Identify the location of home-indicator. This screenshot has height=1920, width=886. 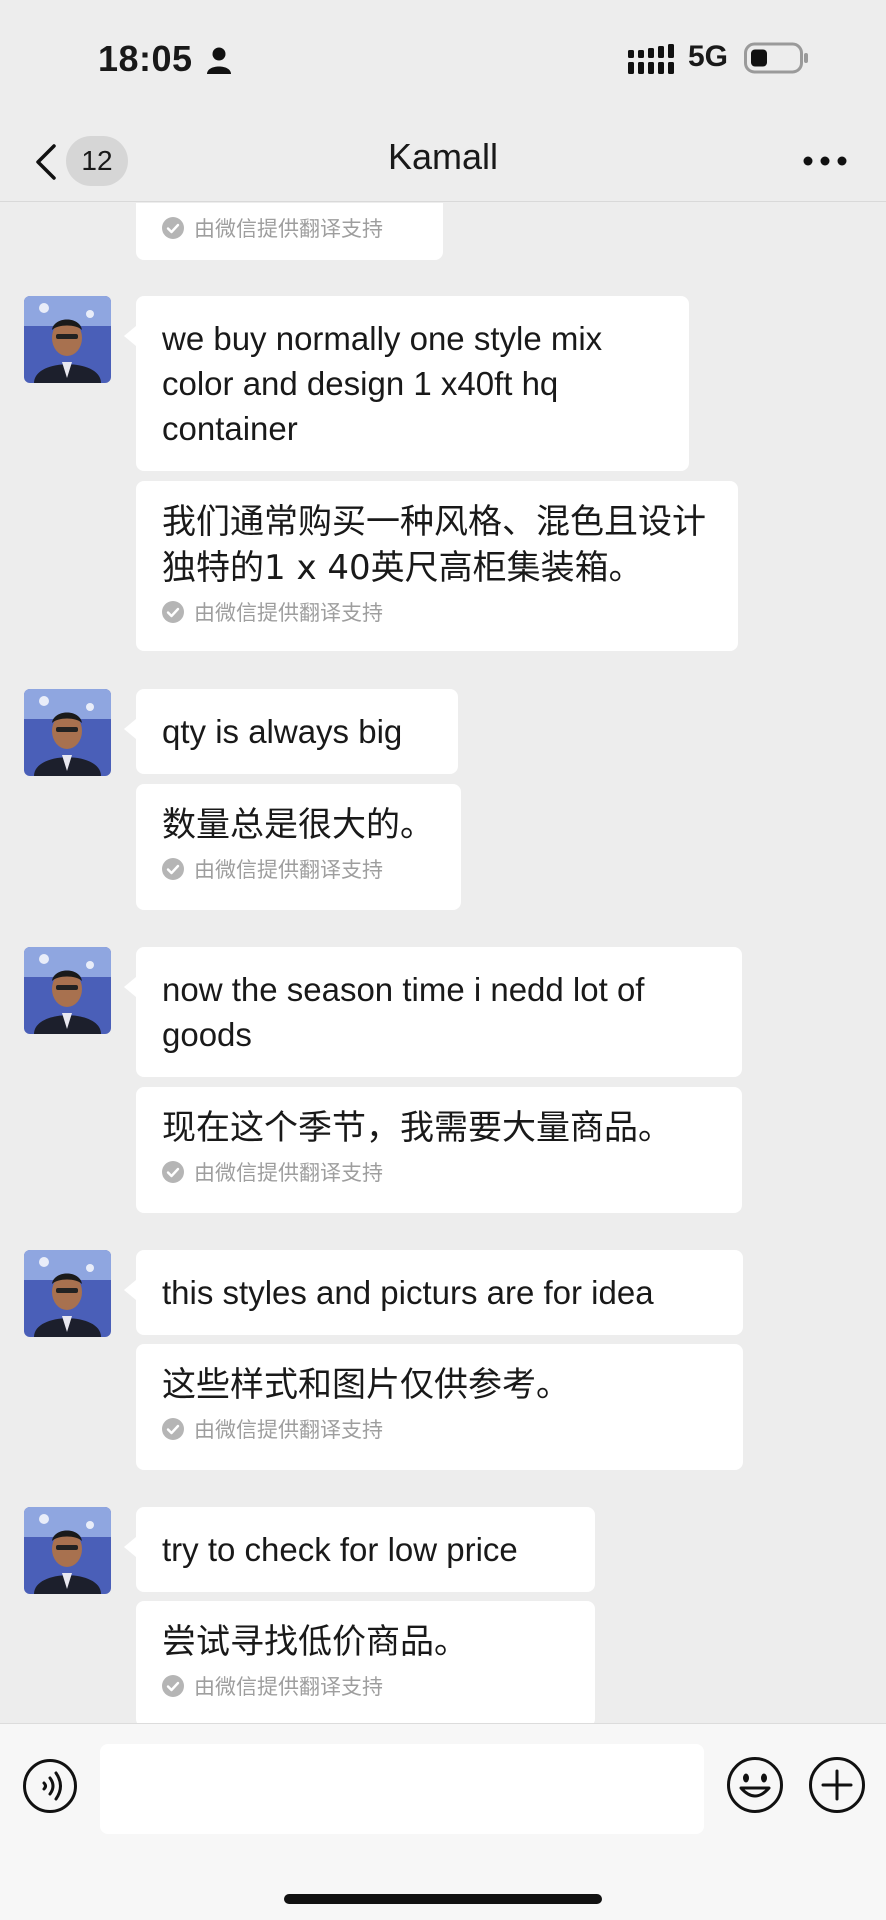
(443, 1899).